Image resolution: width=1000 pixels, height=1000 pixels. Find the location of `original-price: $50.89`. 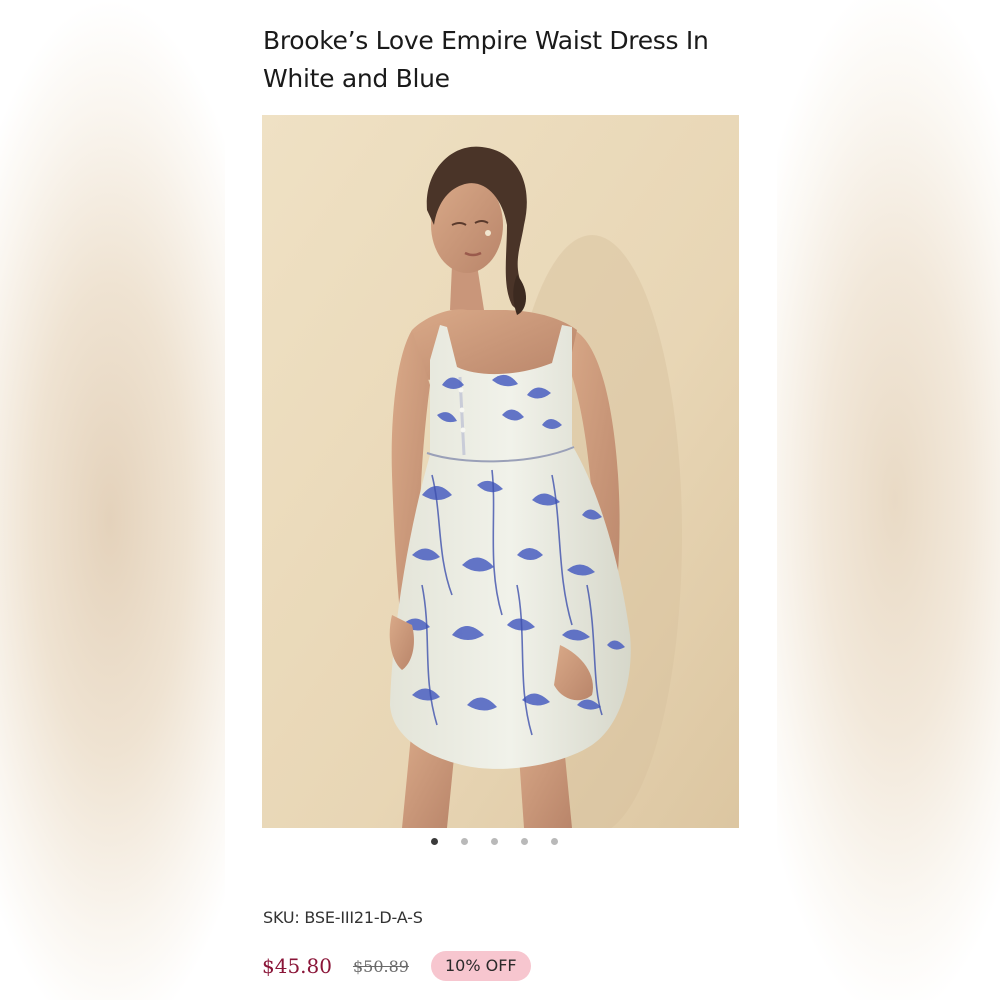

original-price: $50.89 is located at coordinates (380, 966).